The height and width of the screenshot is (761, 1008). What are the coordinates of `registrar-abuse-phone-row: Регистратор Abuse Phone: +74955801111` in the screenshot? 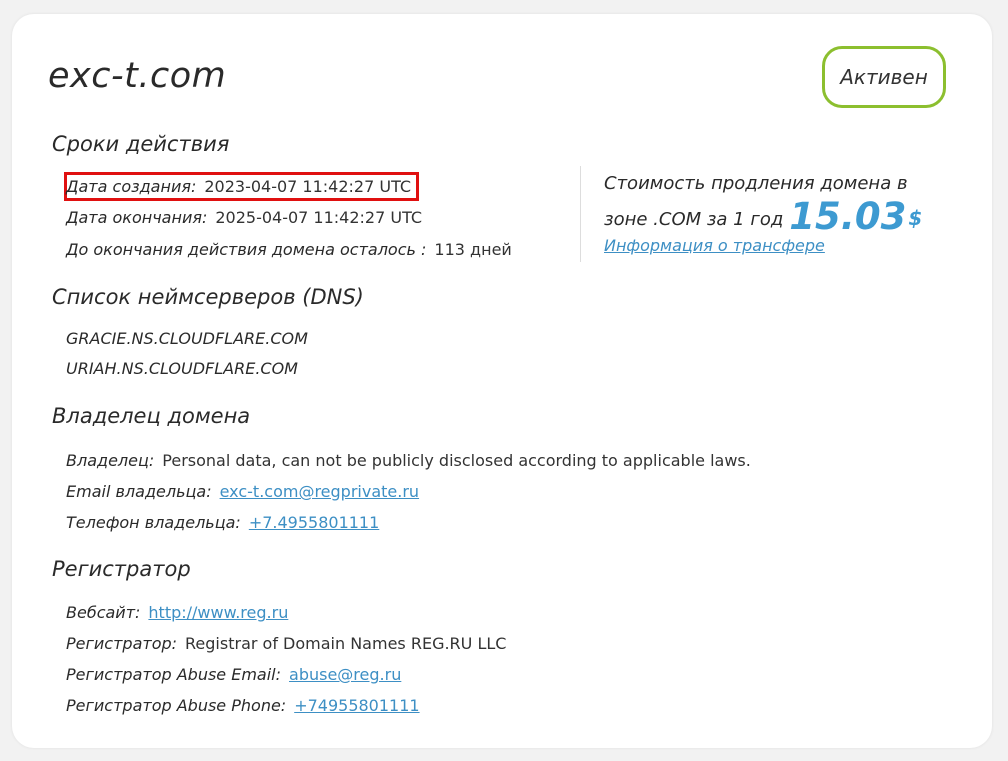 It's located at (243, 705).